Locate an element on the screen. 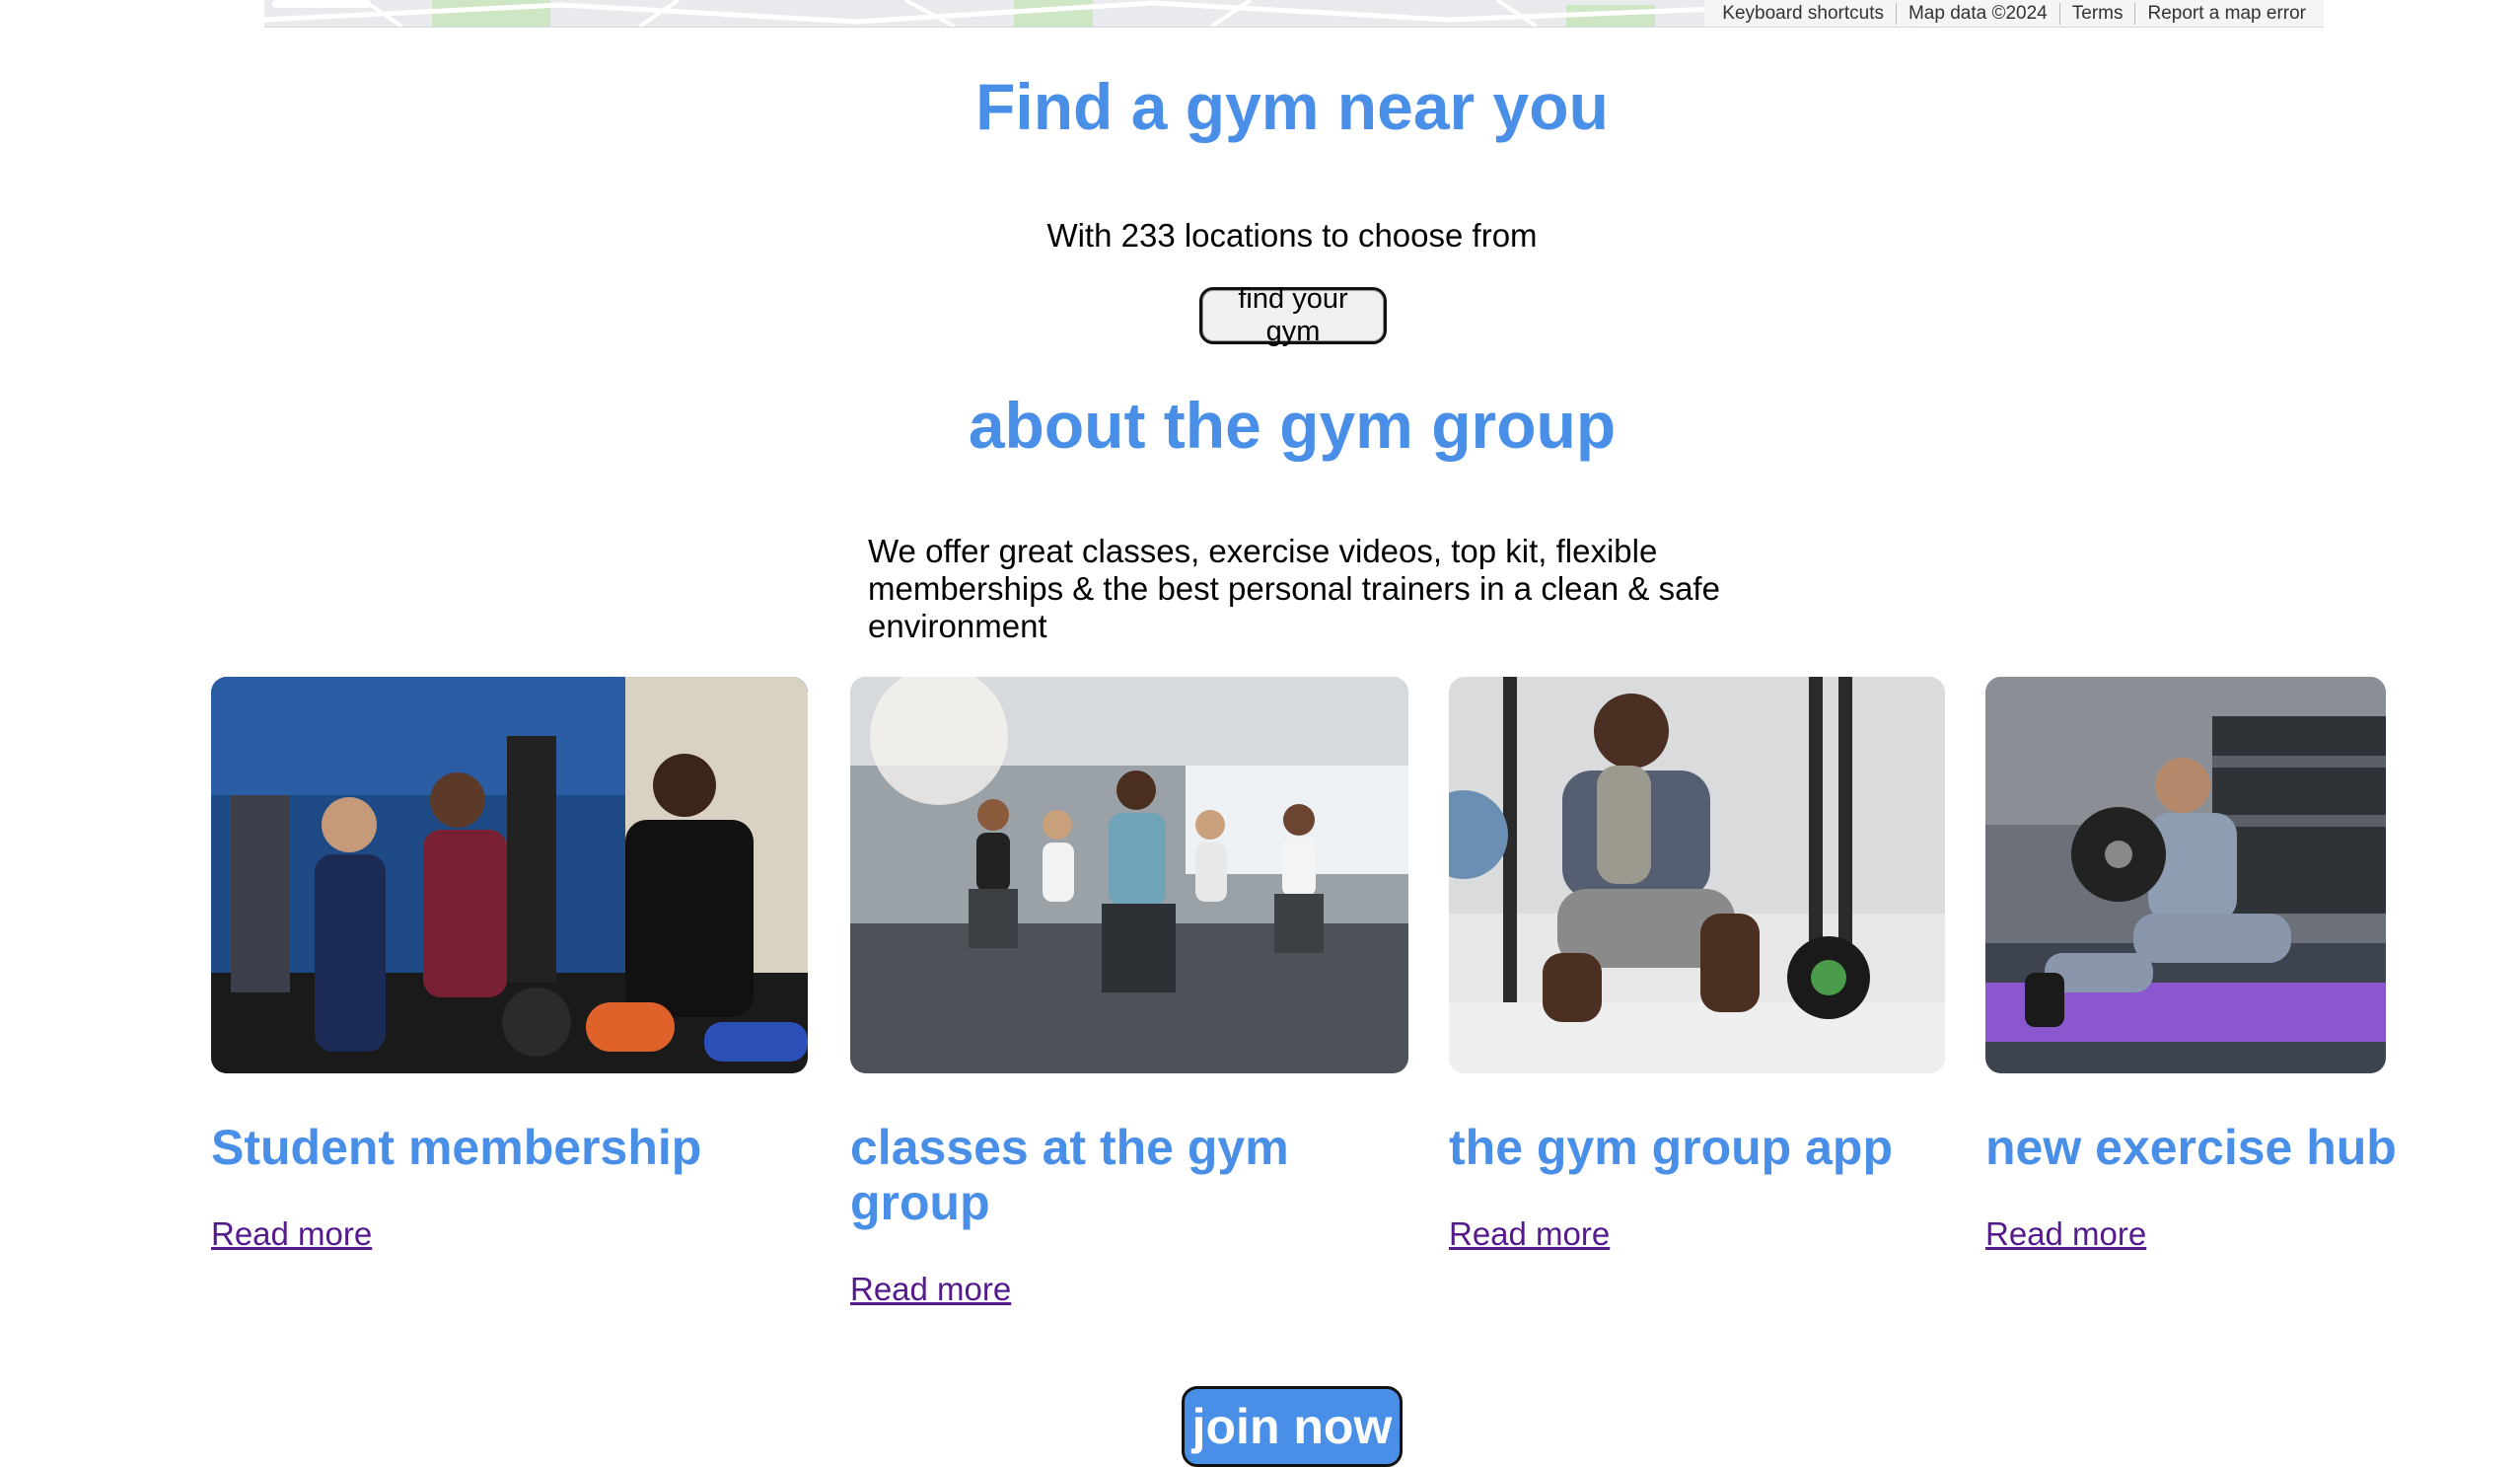 This screenshot has height=1467, width=2520. about-title: about the gym group is located at coordinates (1292, 425).